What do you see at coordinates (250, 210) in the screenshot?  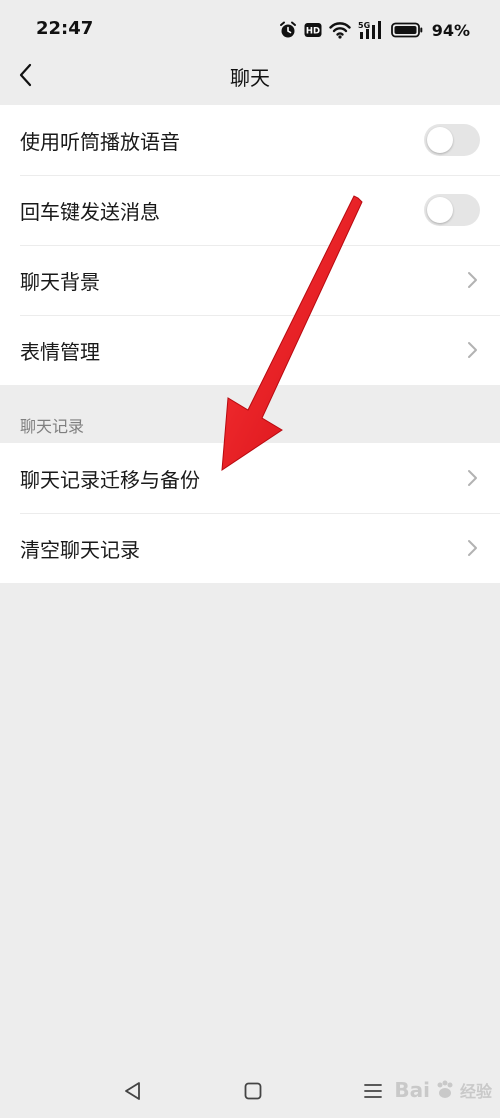 I see `setting-row-enter-to-send: 回车键发送消息` at bounding box center [250, 210].